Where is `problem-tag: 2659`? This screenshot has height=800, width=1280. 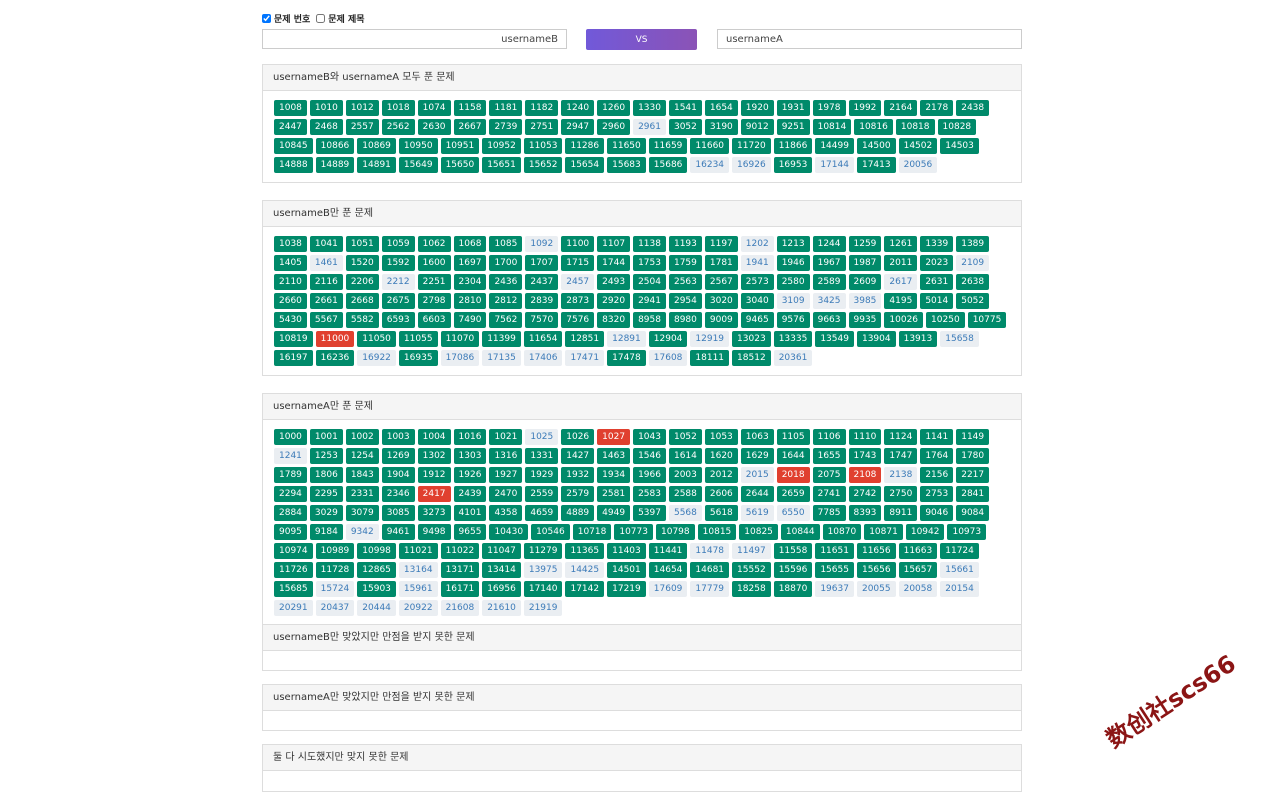 problem-tag: 2659 is located at coordinates (793, 494).